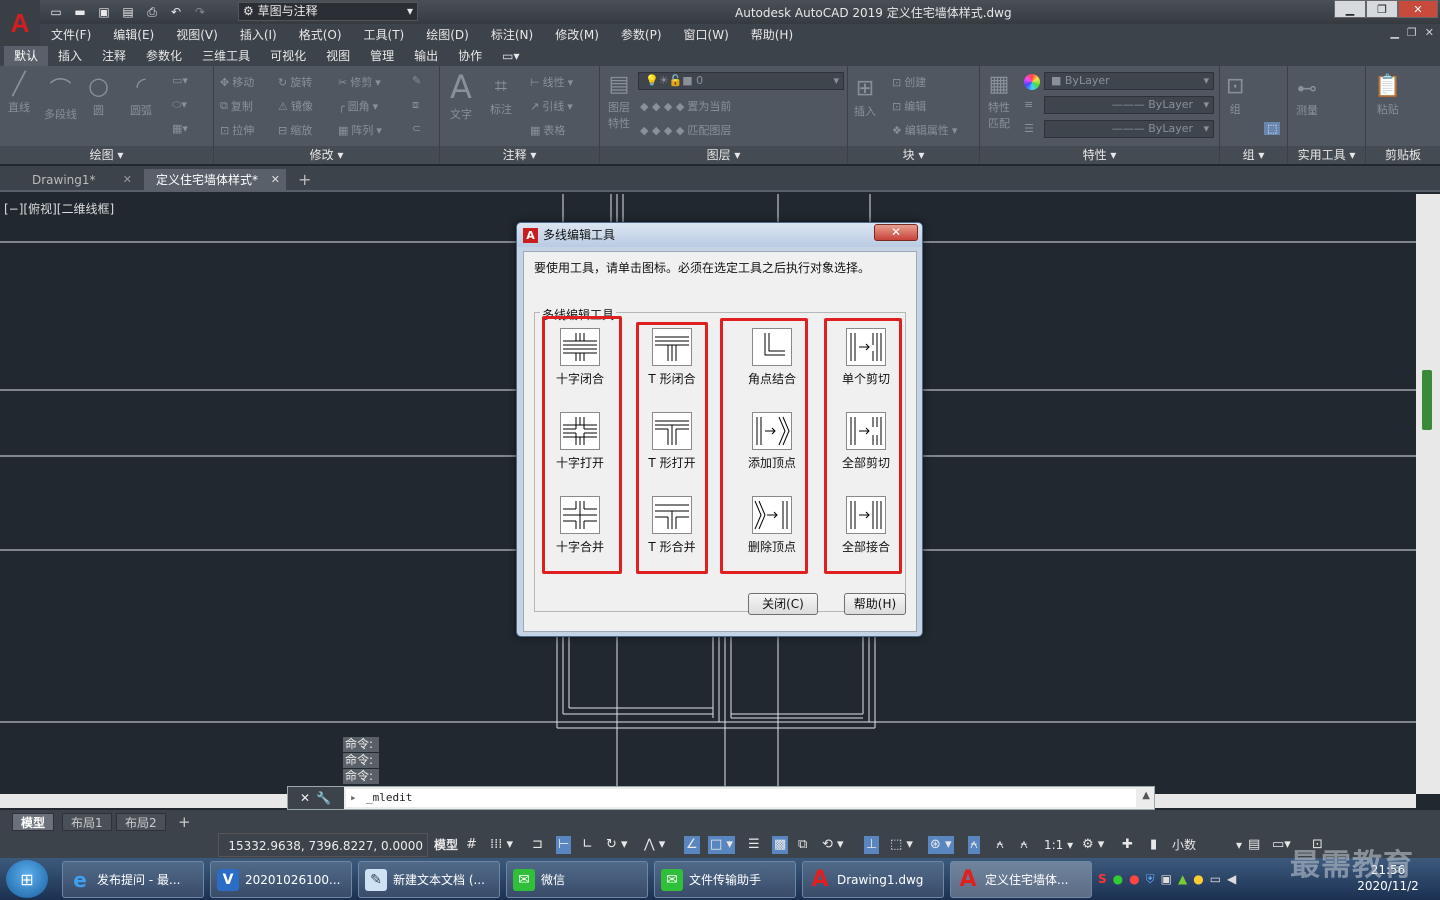 Image resolution: width=1440 pixels, height=900 pixels. I want to click on object-snap-icon: □ ▾, so click(721, 845).